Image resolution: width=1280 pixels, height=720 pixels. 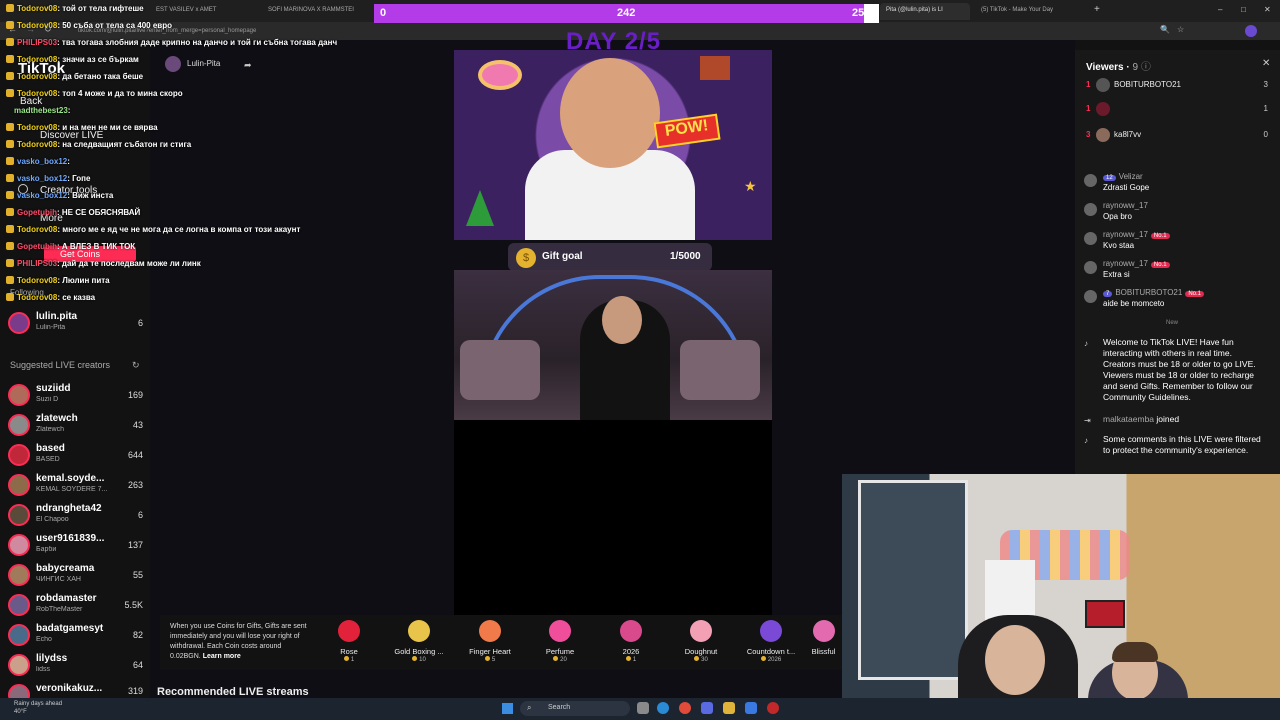 What do you see at coordinates (76, 297) in the screenshot?
I see `chat-text: : се казва` at bounding box center [76, 297].